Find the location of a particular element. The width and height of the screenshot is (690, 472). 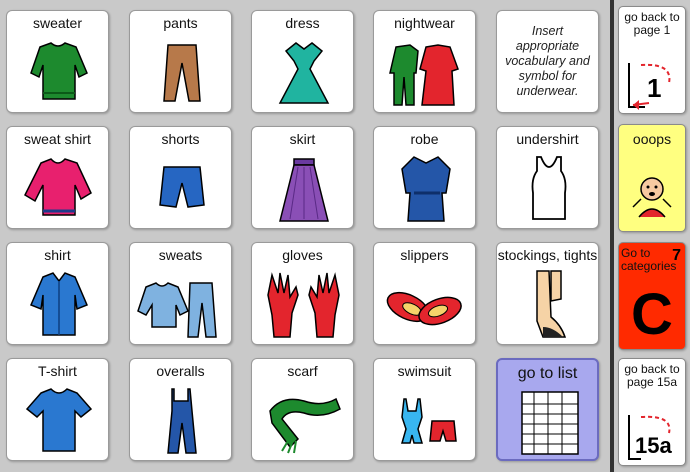

swimsuit-icon is located at coordinates (429, 421).